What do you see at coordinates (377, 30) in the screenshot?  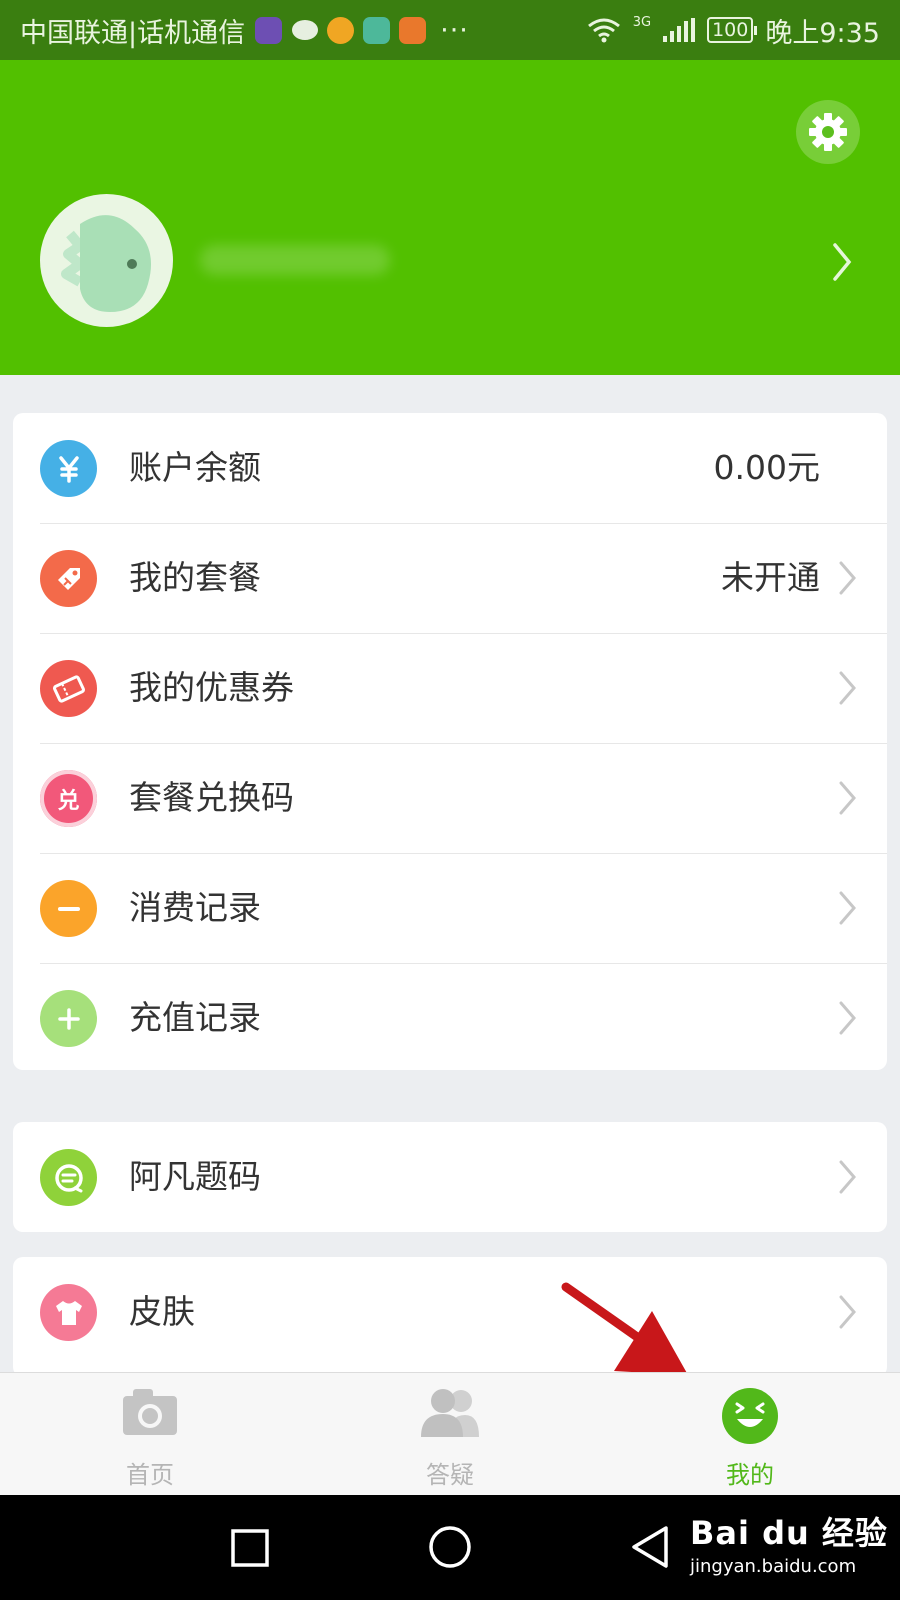 I see `camera-app-icon` at bounding box center [377, 30].